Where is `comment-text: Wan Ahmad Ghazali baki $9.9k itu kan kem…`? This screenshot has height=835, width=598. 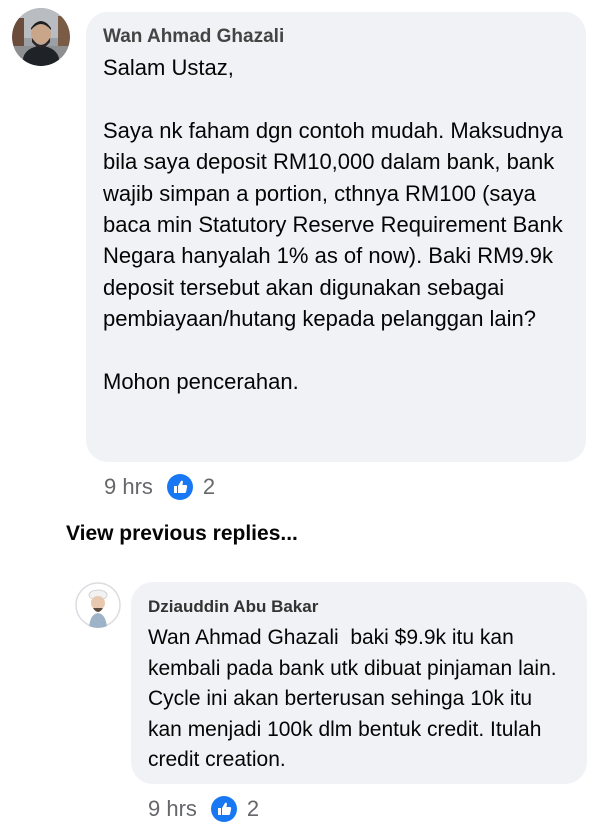 comment-text: Wan Ahmad Ghazali baki $9.9k itu kan kem… is located at coordinates (355, 699).